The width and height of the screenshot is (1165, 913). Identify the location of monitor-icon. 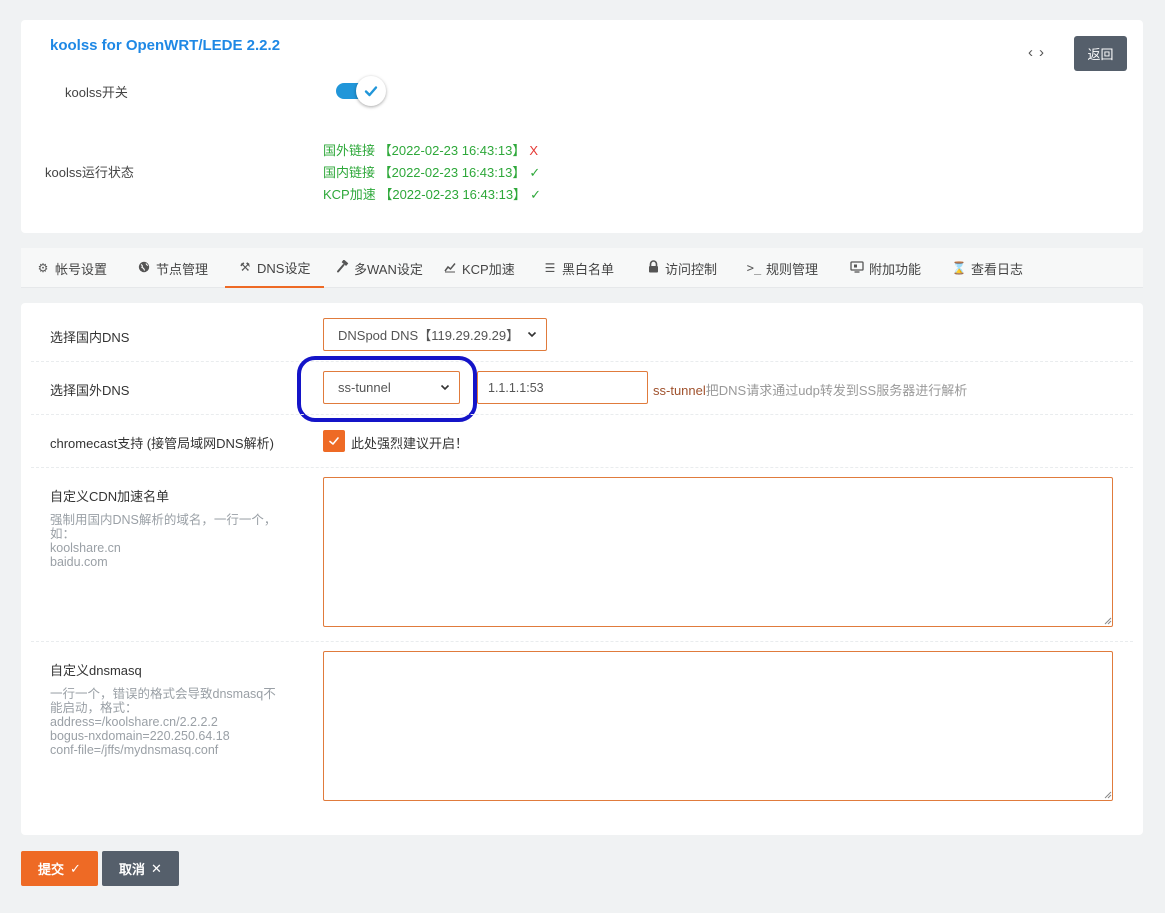
(857, 268).